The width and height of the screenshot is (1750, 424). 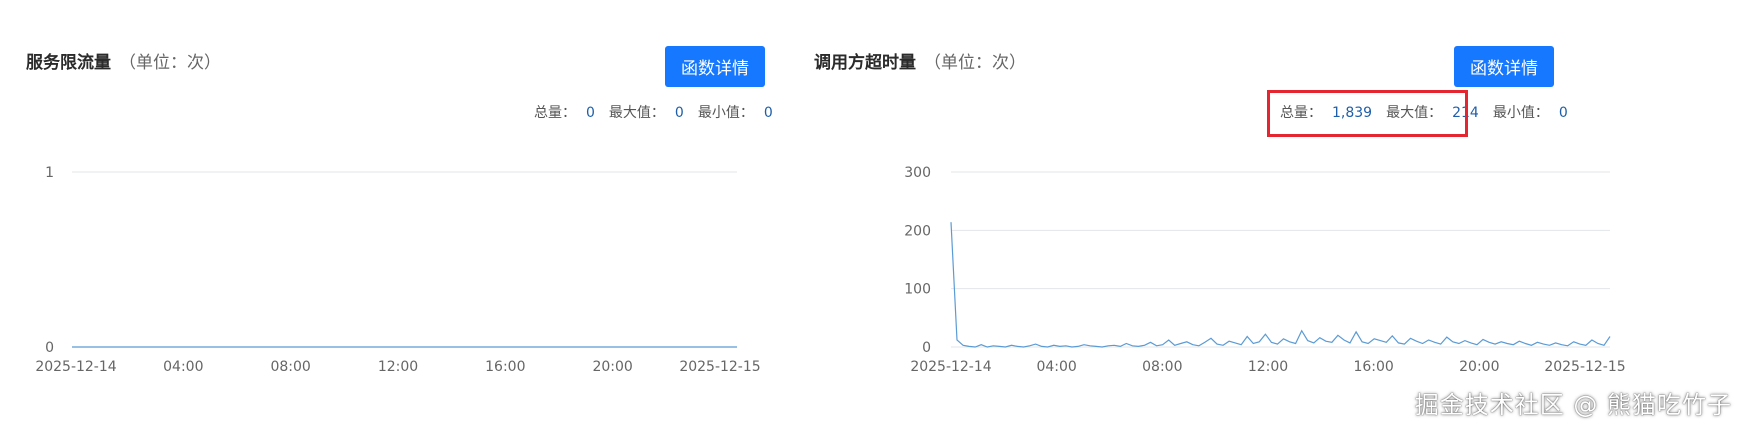 I want to click on y-tick-label: 300, so click(x=917, y=173).